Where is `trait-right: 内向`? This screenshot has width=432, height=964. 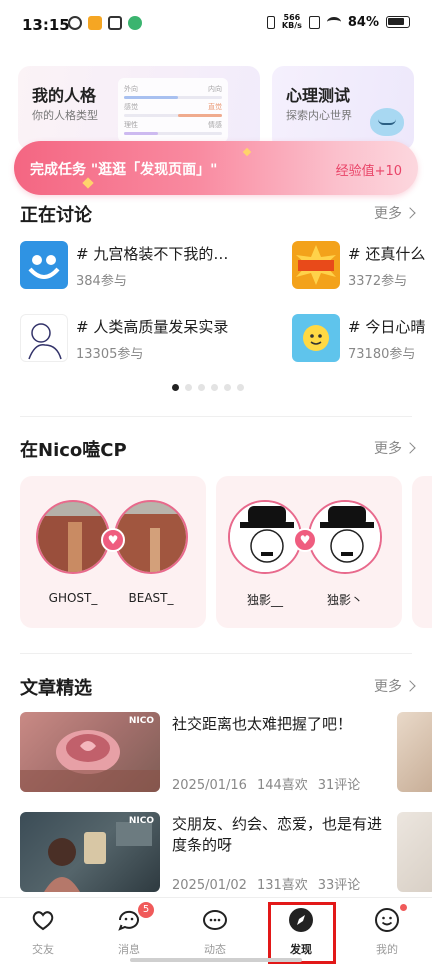 trait-right: 内向 is located at coordinates (215, 89).